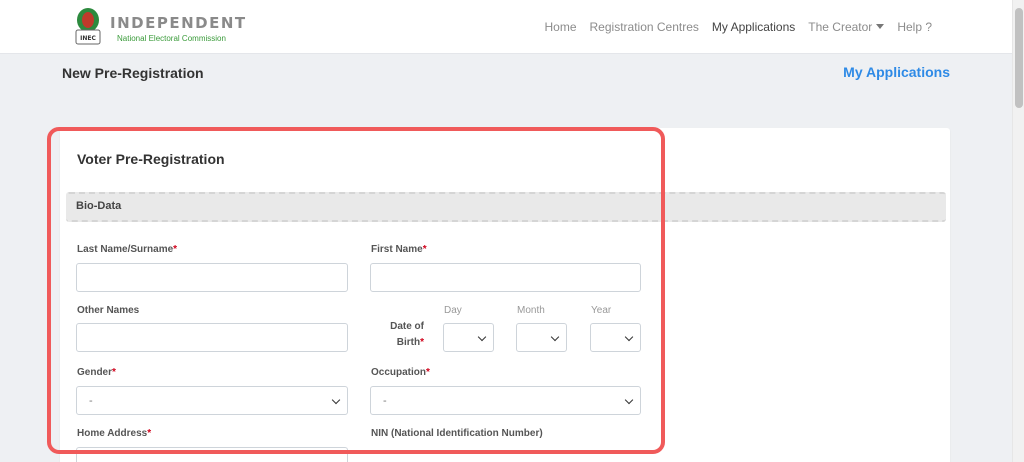 Image resolution: width=1024 pixels, height=462 pixels. Describe the element at coordinates (212, 277) in the screenshot. I see `last-name-input` at that location.